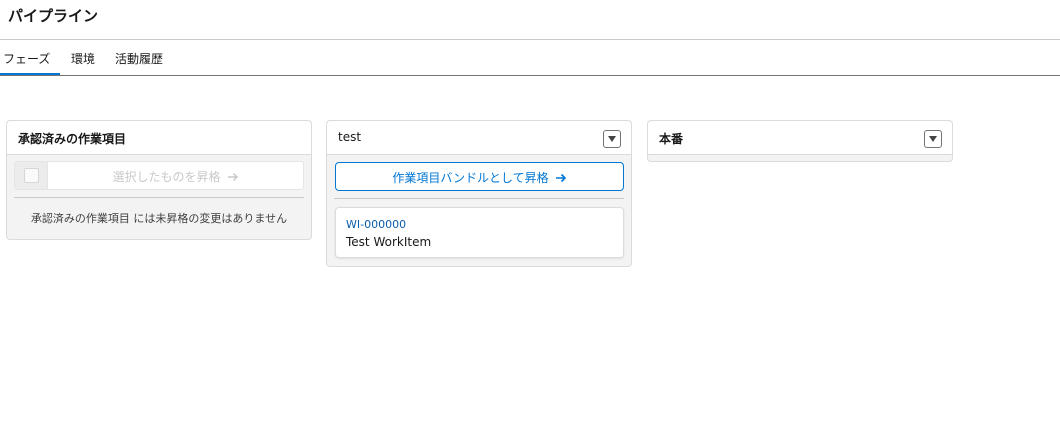 The width and height of the screenshot is (1060, 436). Describe the element at coordinates (479, 138) in the screenshot. I see `column-header: test` at that location.